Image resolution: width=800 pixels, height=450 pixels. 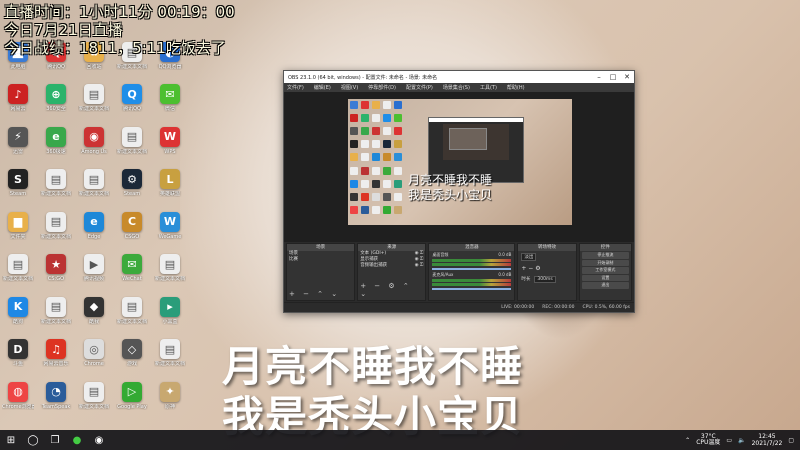 What do you see at coordinates (33, 440) in the screenshot?
I see `search-icon: ◯` at bounding box center [33, 440].